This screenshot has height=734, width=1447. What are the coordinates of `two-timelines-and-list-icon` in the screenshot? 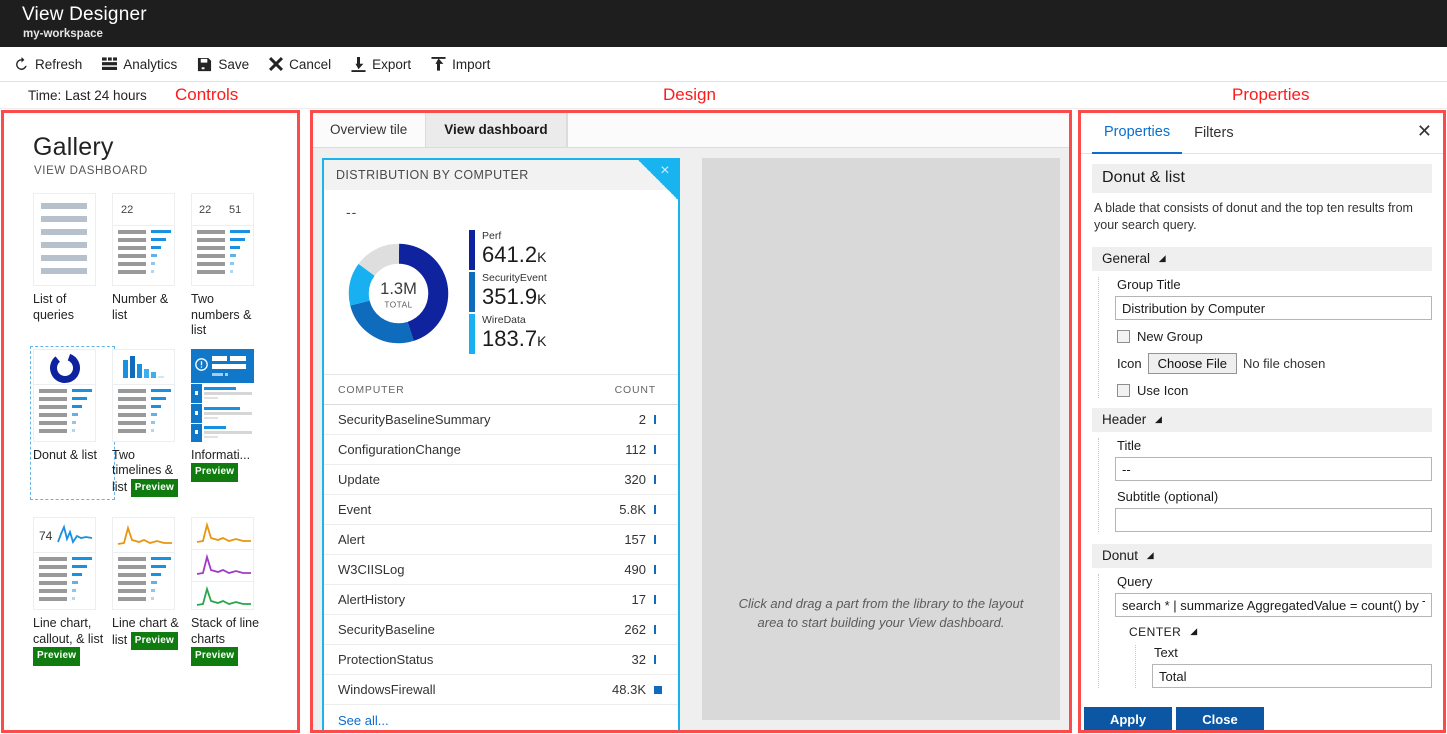 It's located at (143, 395).